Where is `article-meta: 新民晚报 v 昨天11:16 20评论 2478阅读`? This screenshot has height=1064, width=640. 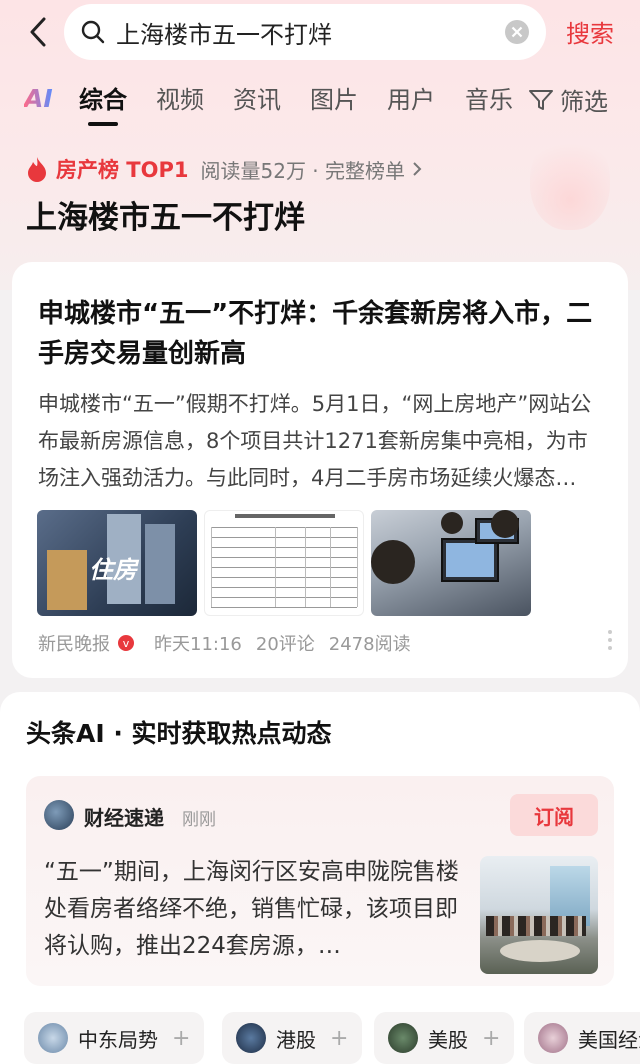
article-meta: 新民晚报 v 昨天11:16 20评论 2478阅读 is located at coordinates (224, 643).